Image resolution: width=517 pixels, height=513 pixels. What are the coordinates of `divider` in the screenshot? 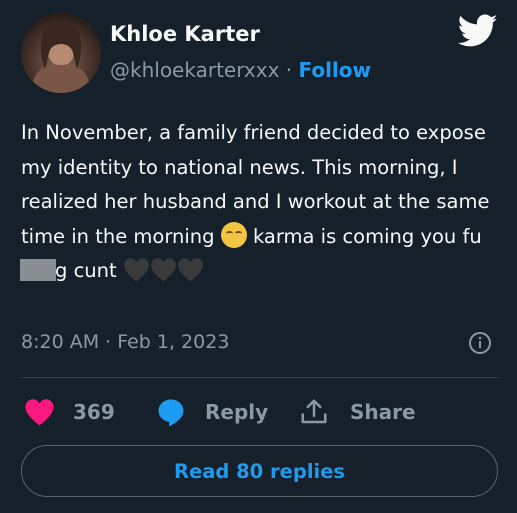 It's located at (260, 377).